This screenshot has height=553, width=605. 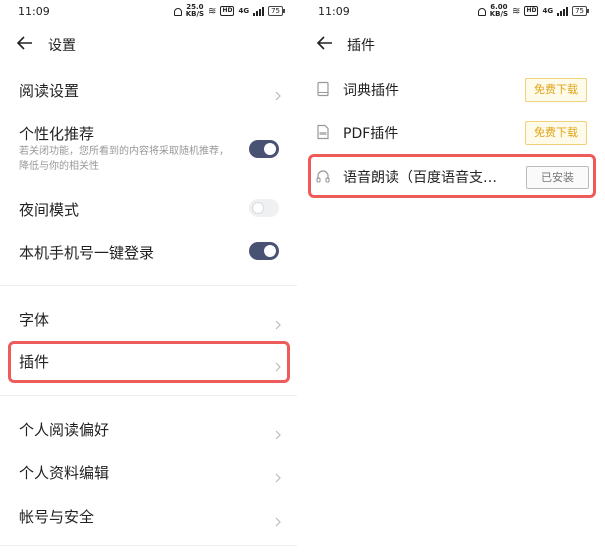 I want to click on headphones-icon, so click(x=323, y=176).